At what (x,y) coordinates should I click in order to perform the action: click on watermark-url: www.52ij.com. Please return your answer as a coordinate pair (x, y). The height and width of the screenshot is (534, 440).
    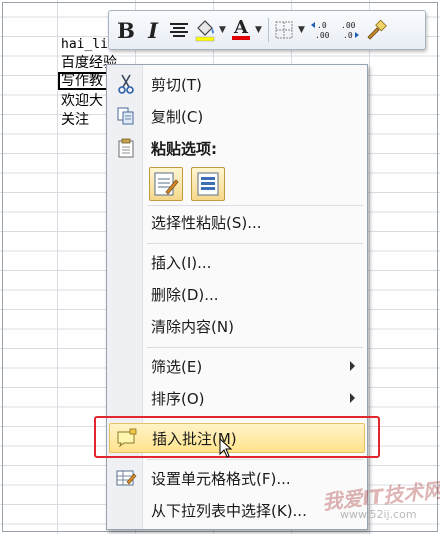
    Looking at the image, I should click on (378, 514).